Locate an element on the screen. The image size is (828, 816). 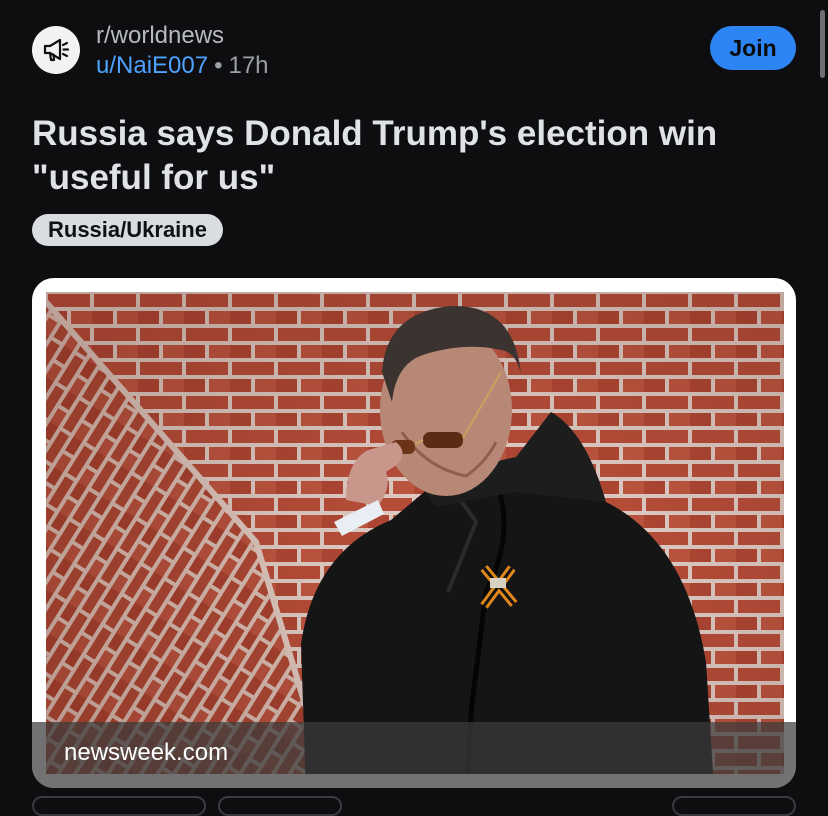
share-pill is located at coordinates (734, 806).